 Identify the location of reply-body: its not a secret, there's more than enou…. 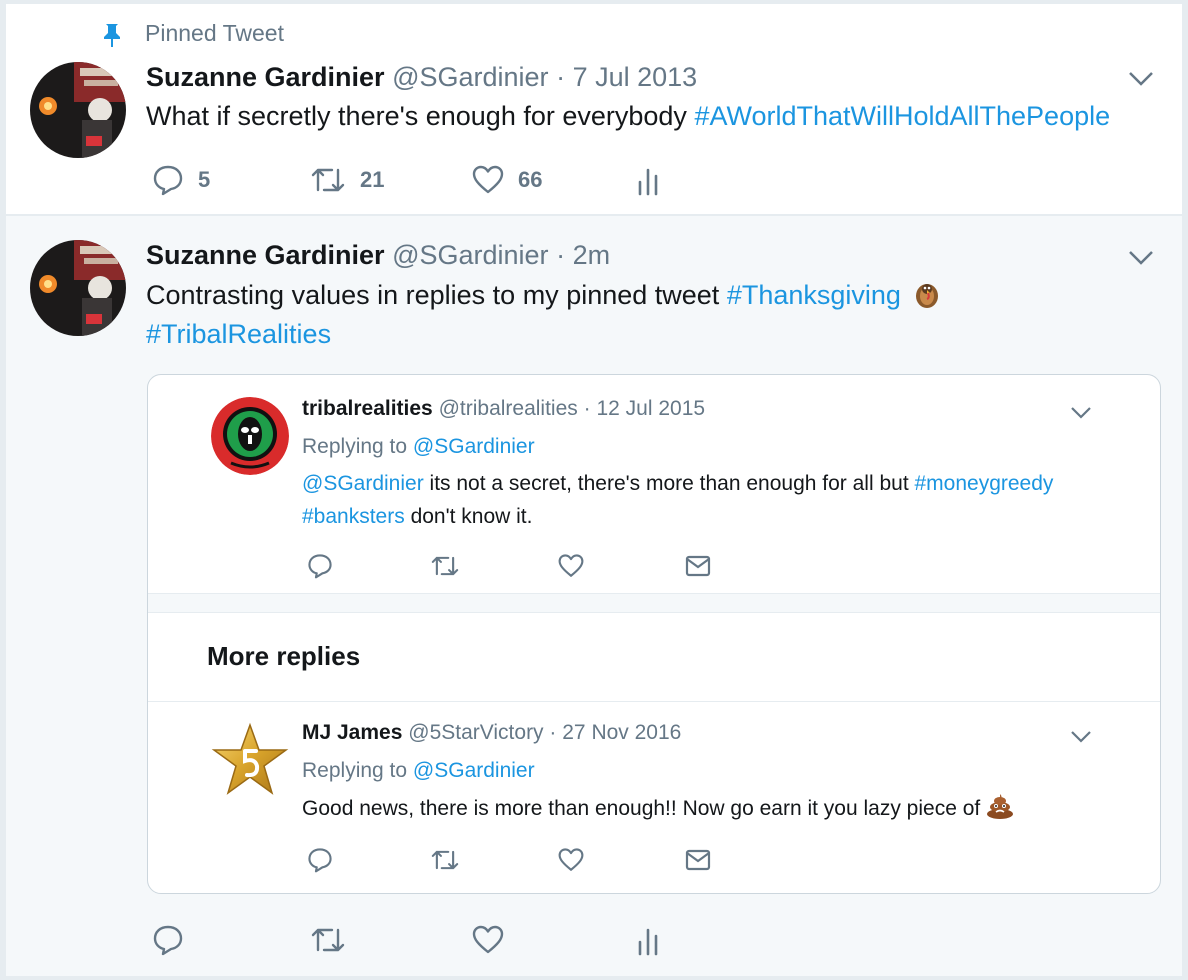
(669, 483).